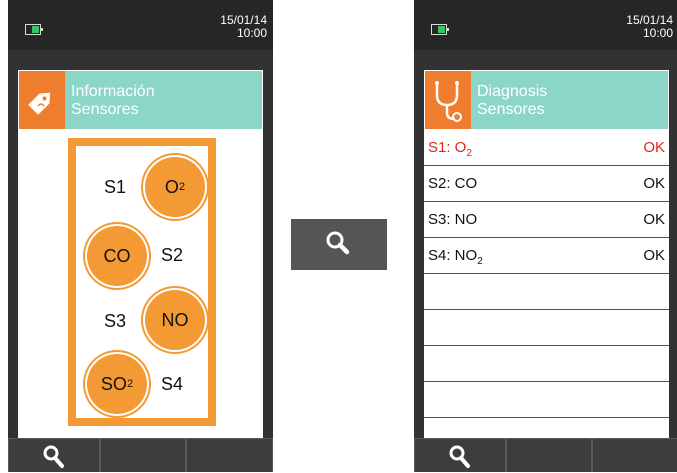 The image size is (677, 473). I want to click on sensor-gas: CO, so click(117, 255).